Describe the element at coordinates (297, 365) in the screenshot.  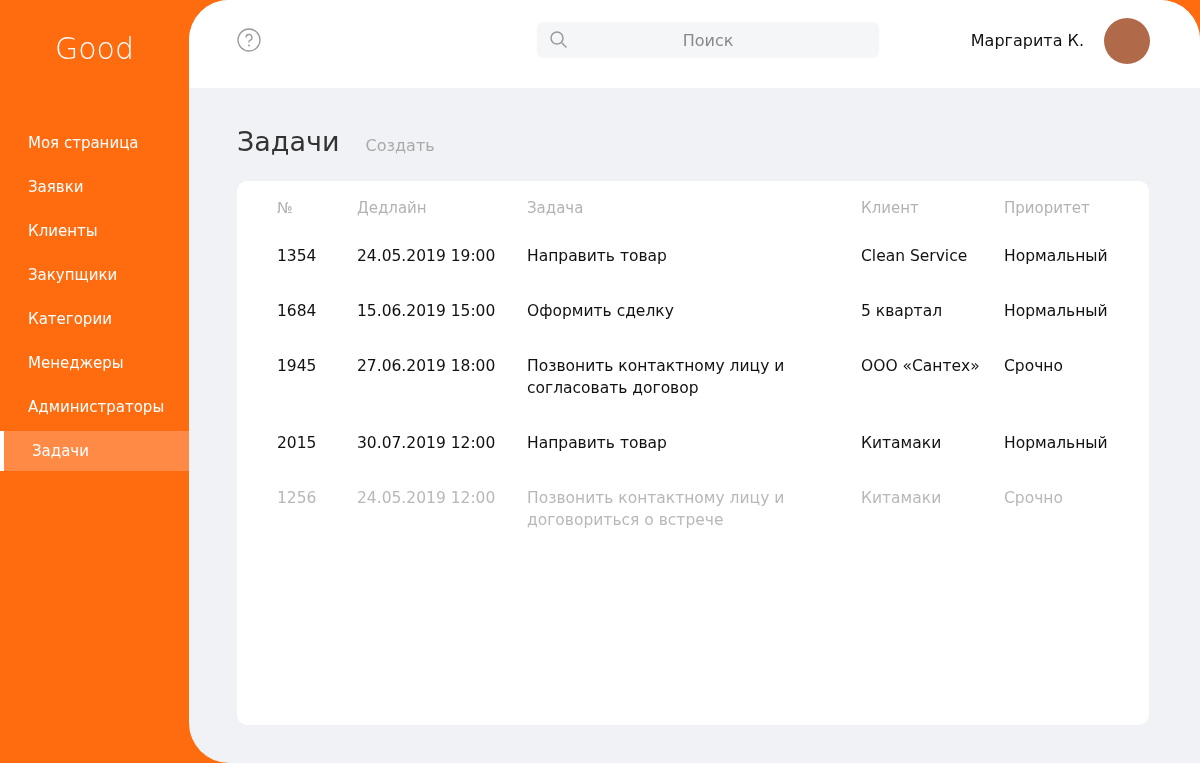
I see `table-cell: 1945` at that location.